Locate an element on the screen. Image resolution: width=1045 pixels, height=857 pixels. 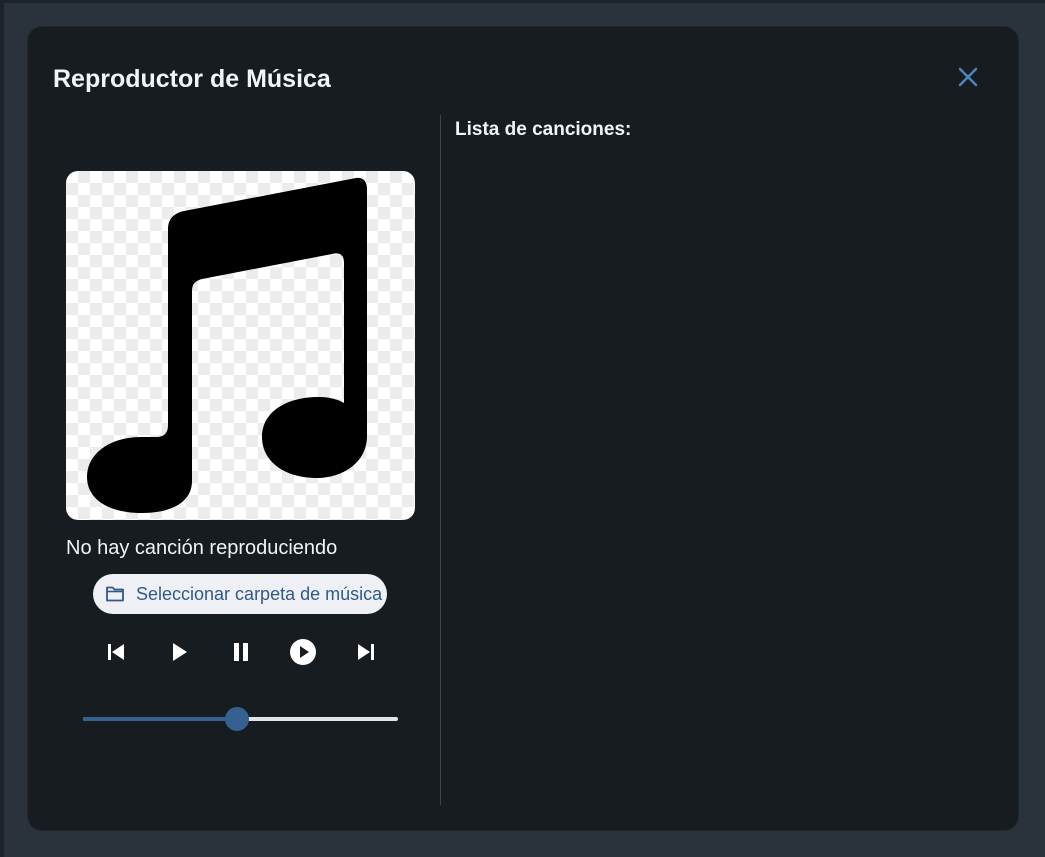
album-art is located at coordinates (240, 345).